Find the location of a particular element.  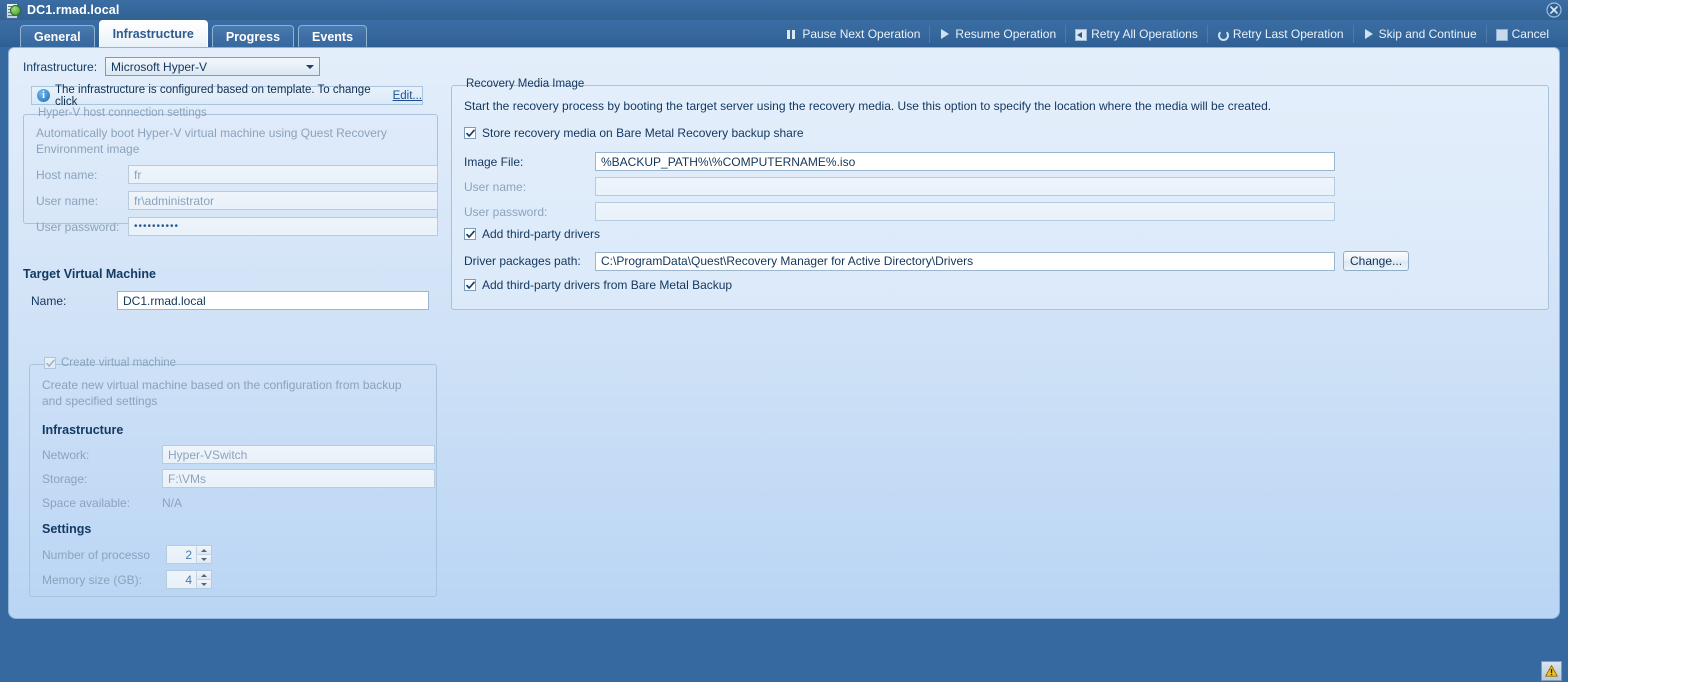

memory-stepper-buttons is located at coordinates (203, 579).